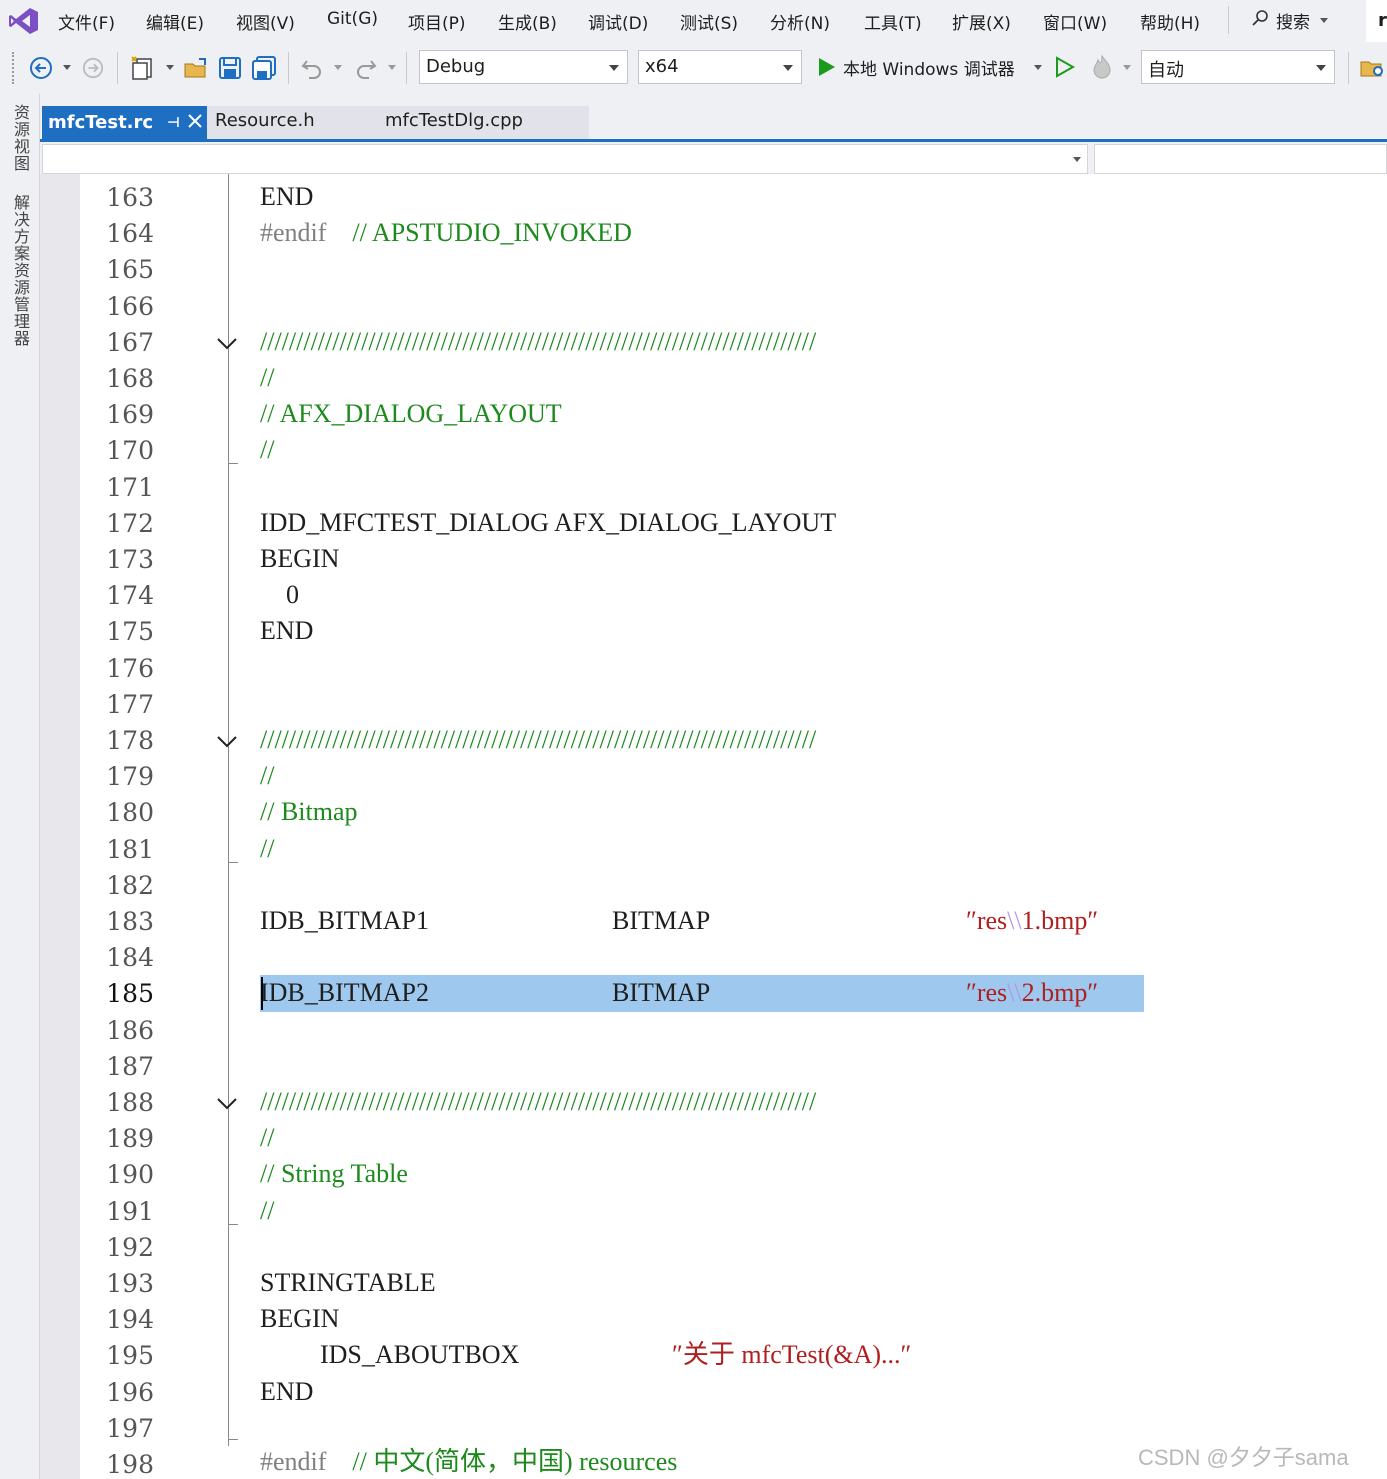 This screenshot has width=1387, height=1479. I want to click on string-id: IDS_ABOUTBOX, so click(420, 1354).